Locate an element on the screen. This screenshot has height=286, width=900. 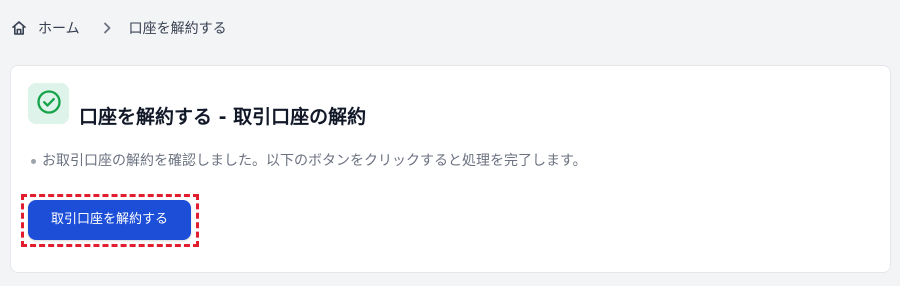
check-circle-icon is located at coordinates (49, 104).